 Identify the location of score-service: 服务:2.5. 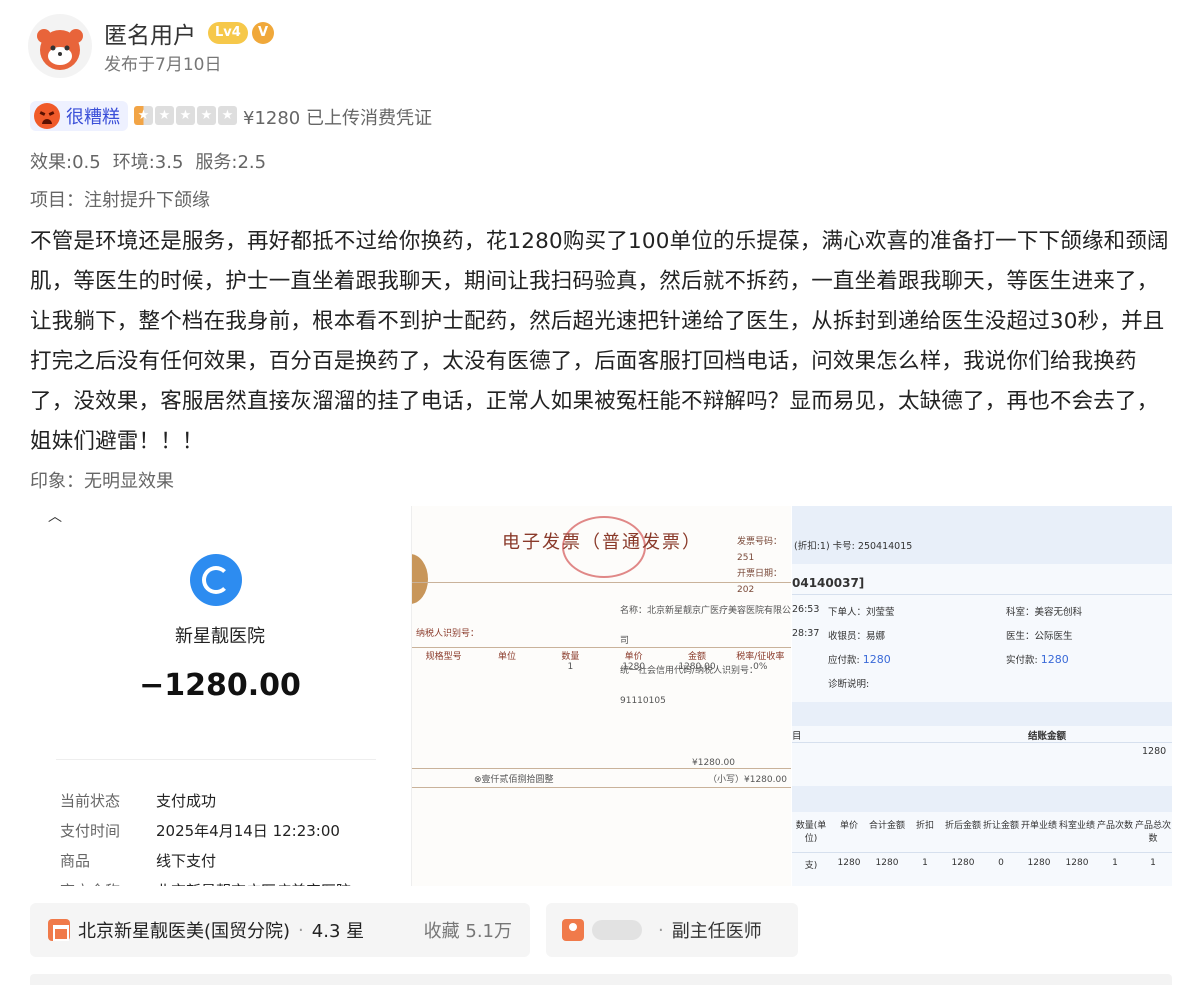
(231, 162).